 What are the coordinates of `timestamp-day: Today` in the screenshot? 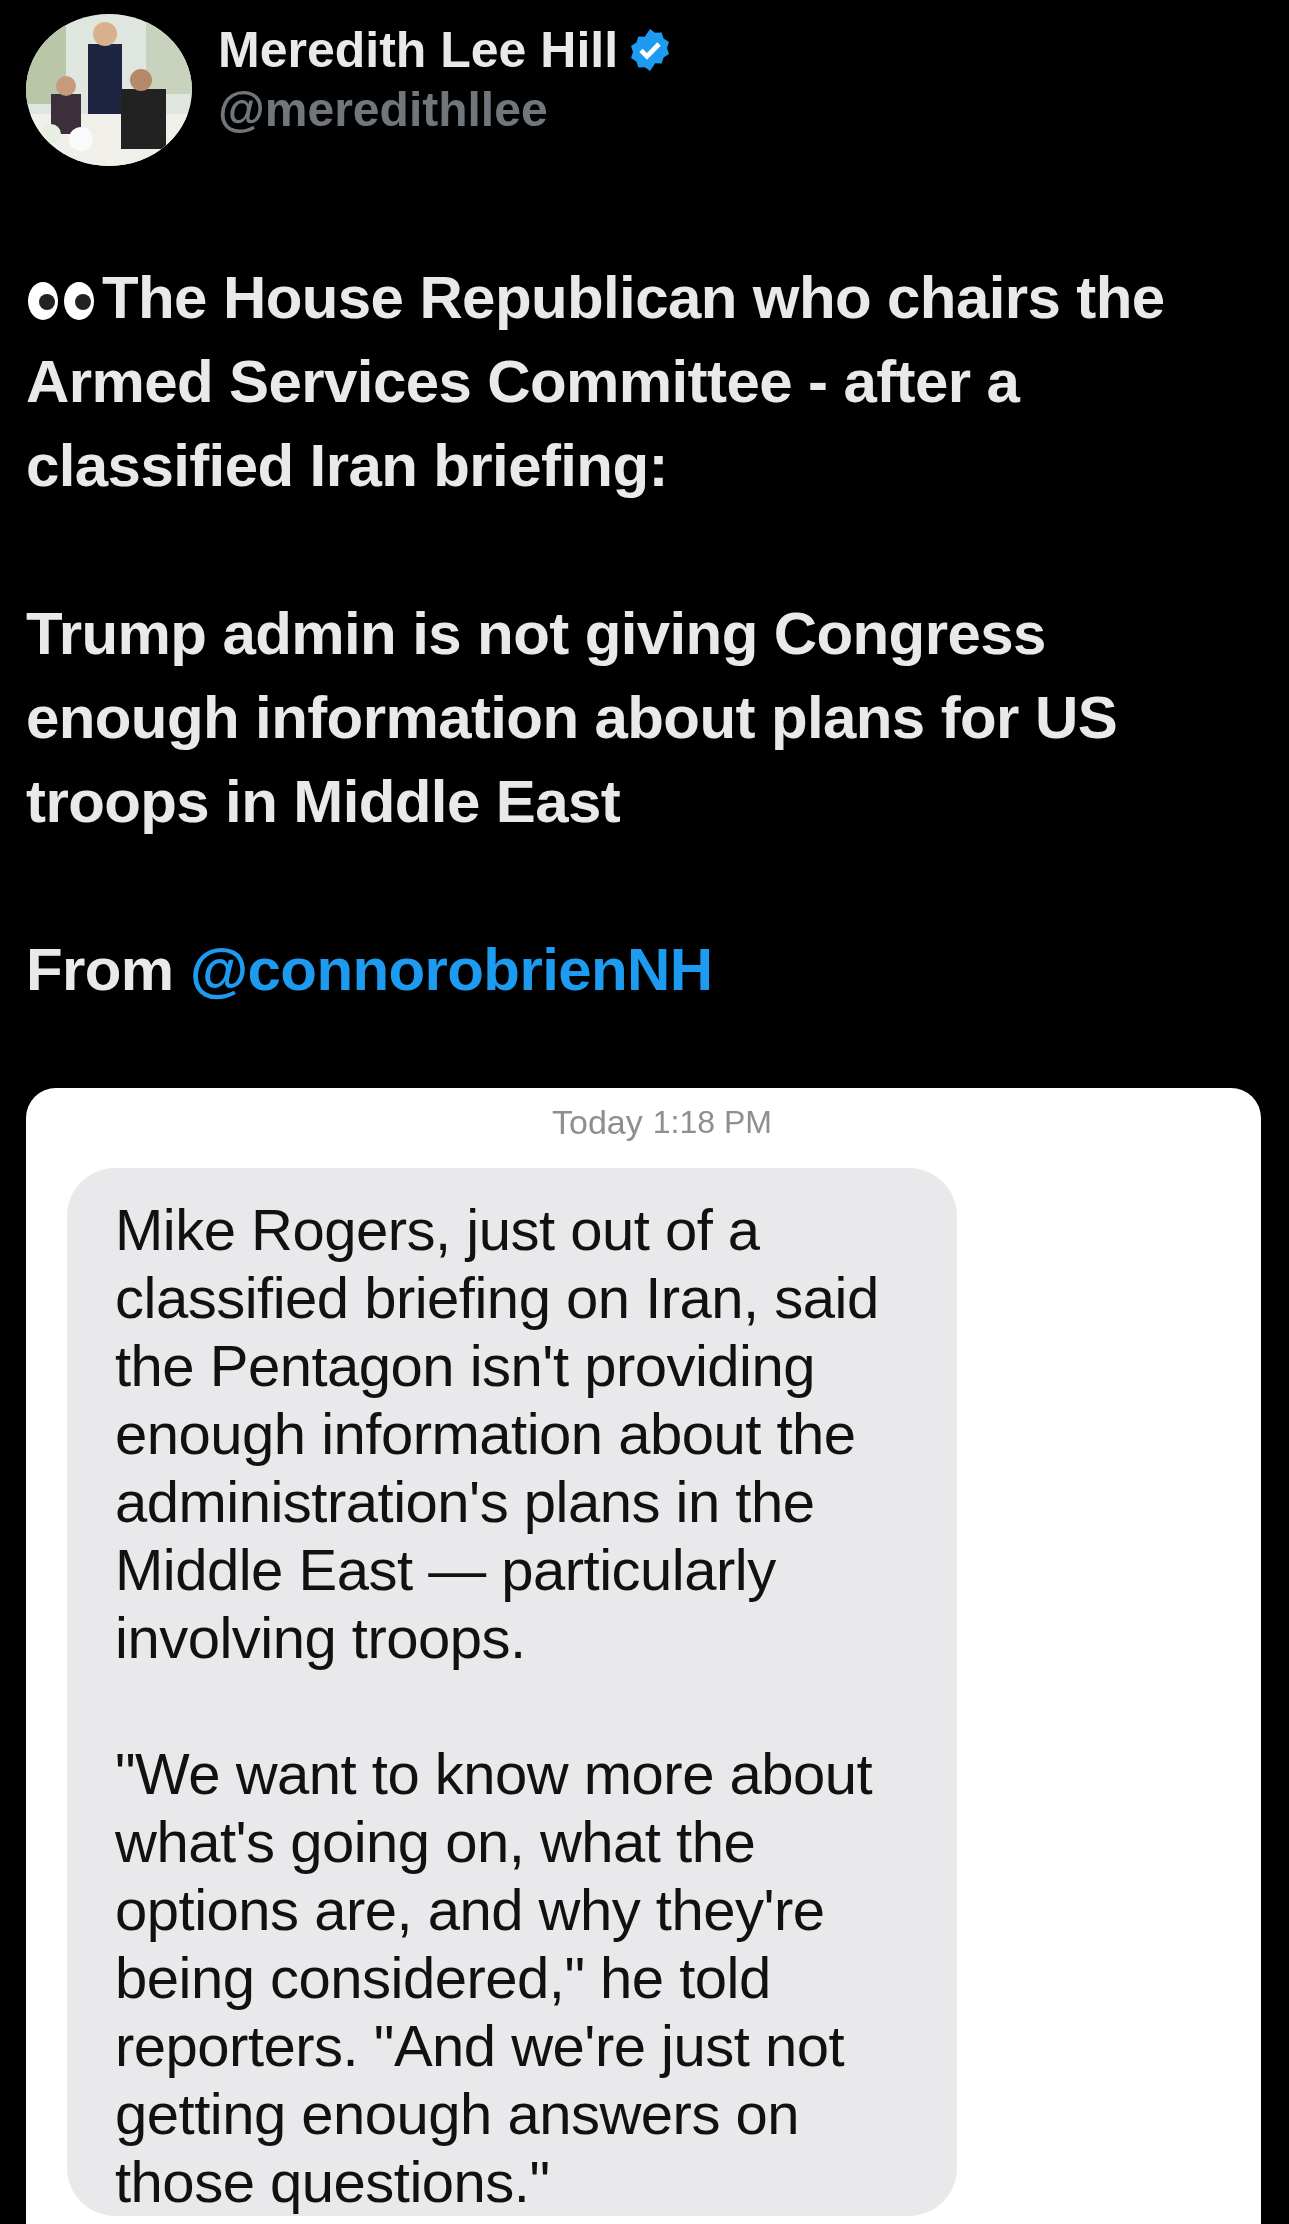 It's located at (597, 1122).